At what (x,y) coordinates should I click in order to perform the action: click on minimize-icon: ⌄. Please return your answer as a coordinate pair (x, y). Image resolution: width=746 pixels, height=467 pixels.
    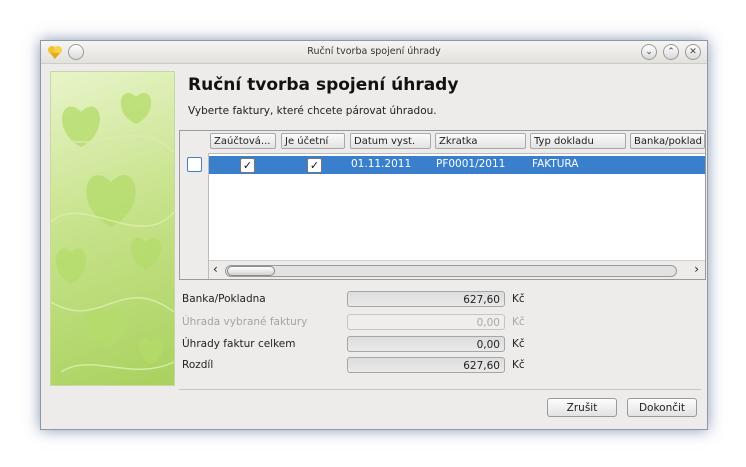
    Looking at the image, I should click on (649, 52).